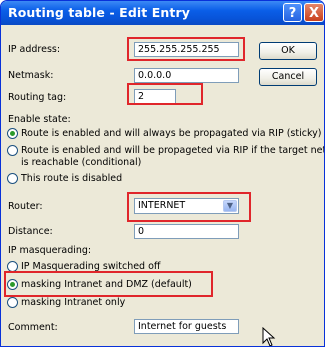 Image resolution: width=325 pixels, height=347 pixels. Describe the element at coordinates (12, 302) in the screenshot. I see `radio-masq-intranet-only` at that location.